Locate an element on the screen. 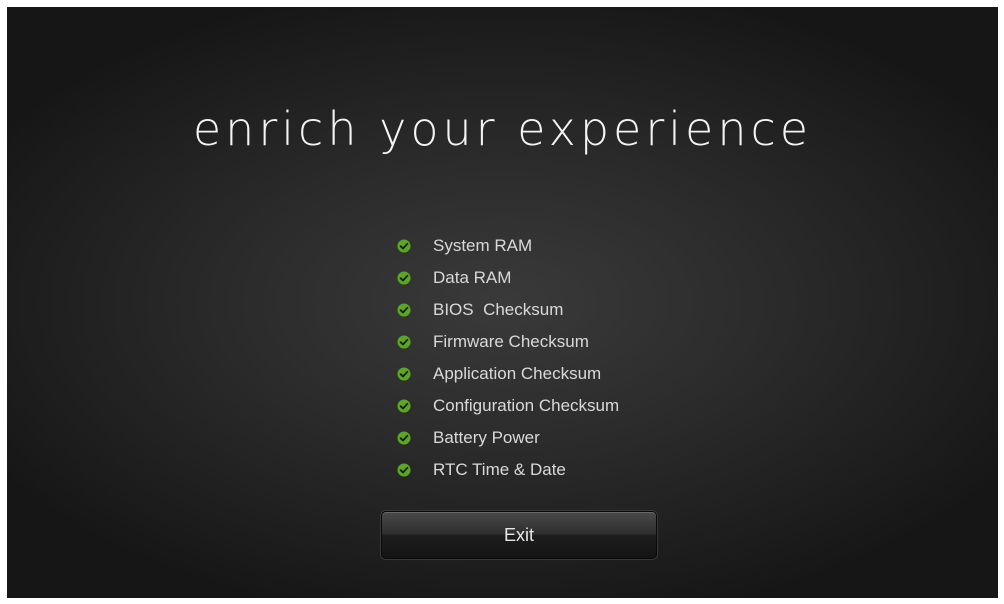 This screenshot has width=1004, height=604. checklist-item-rtc-time-date: RTC Time & Date is located at coordinates (508, 470).